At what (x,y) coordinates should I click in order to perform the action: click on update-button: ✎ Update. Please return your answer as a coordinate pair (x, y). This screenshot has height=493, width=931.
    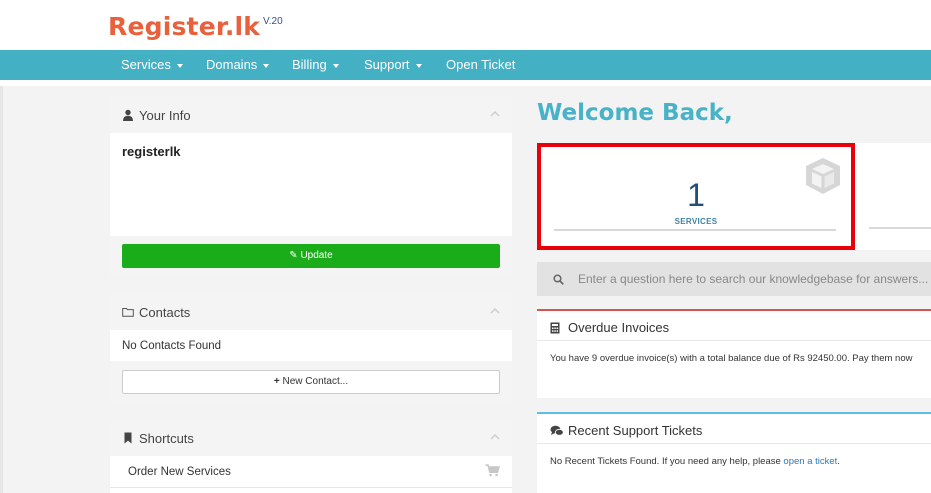
    Looking at the image, I should click on (311, 256).